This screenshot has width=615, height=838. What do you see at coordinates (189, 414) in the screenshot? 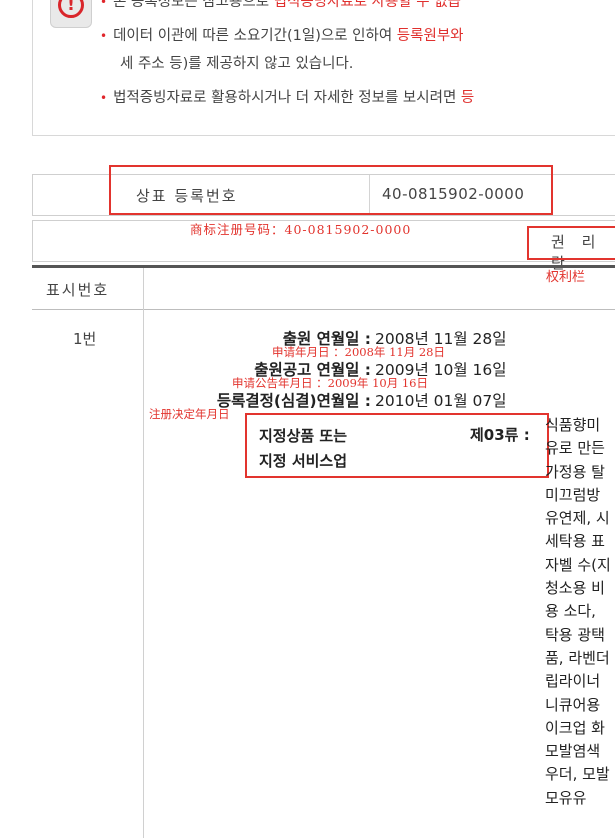
I see `registration-decision-date-annotation: 注册决定年月日` at bounding box center [189, 414].